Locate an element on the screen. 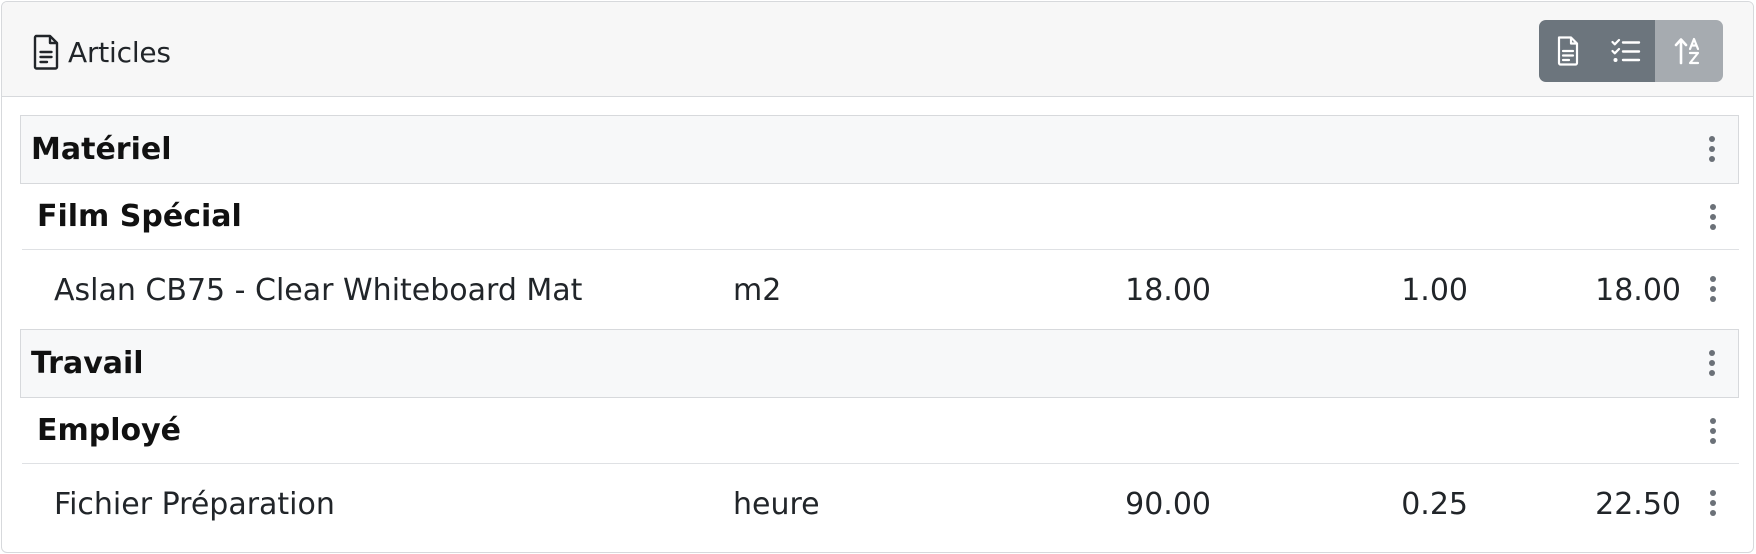 The width and height of the screenshot is (1756, 554). checklist-view-button is located at coordinates (1626, 51).